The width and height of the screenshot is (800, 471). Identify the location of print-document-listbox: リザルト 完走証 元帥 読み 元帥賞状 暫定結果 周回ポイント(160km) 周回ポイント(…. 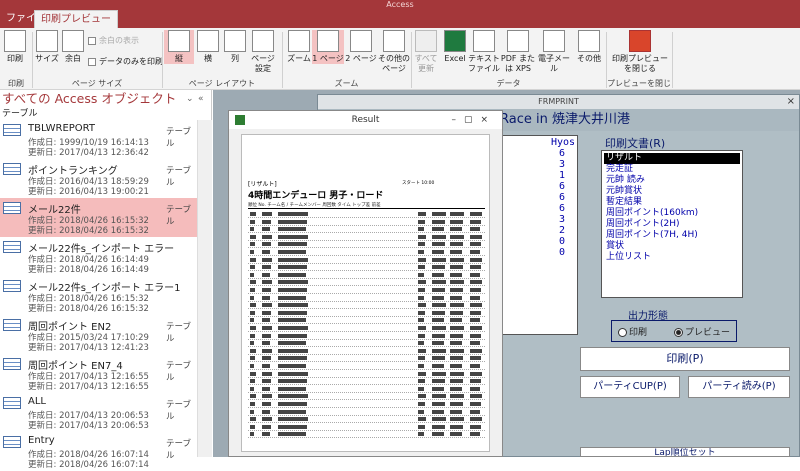
(672, 224).